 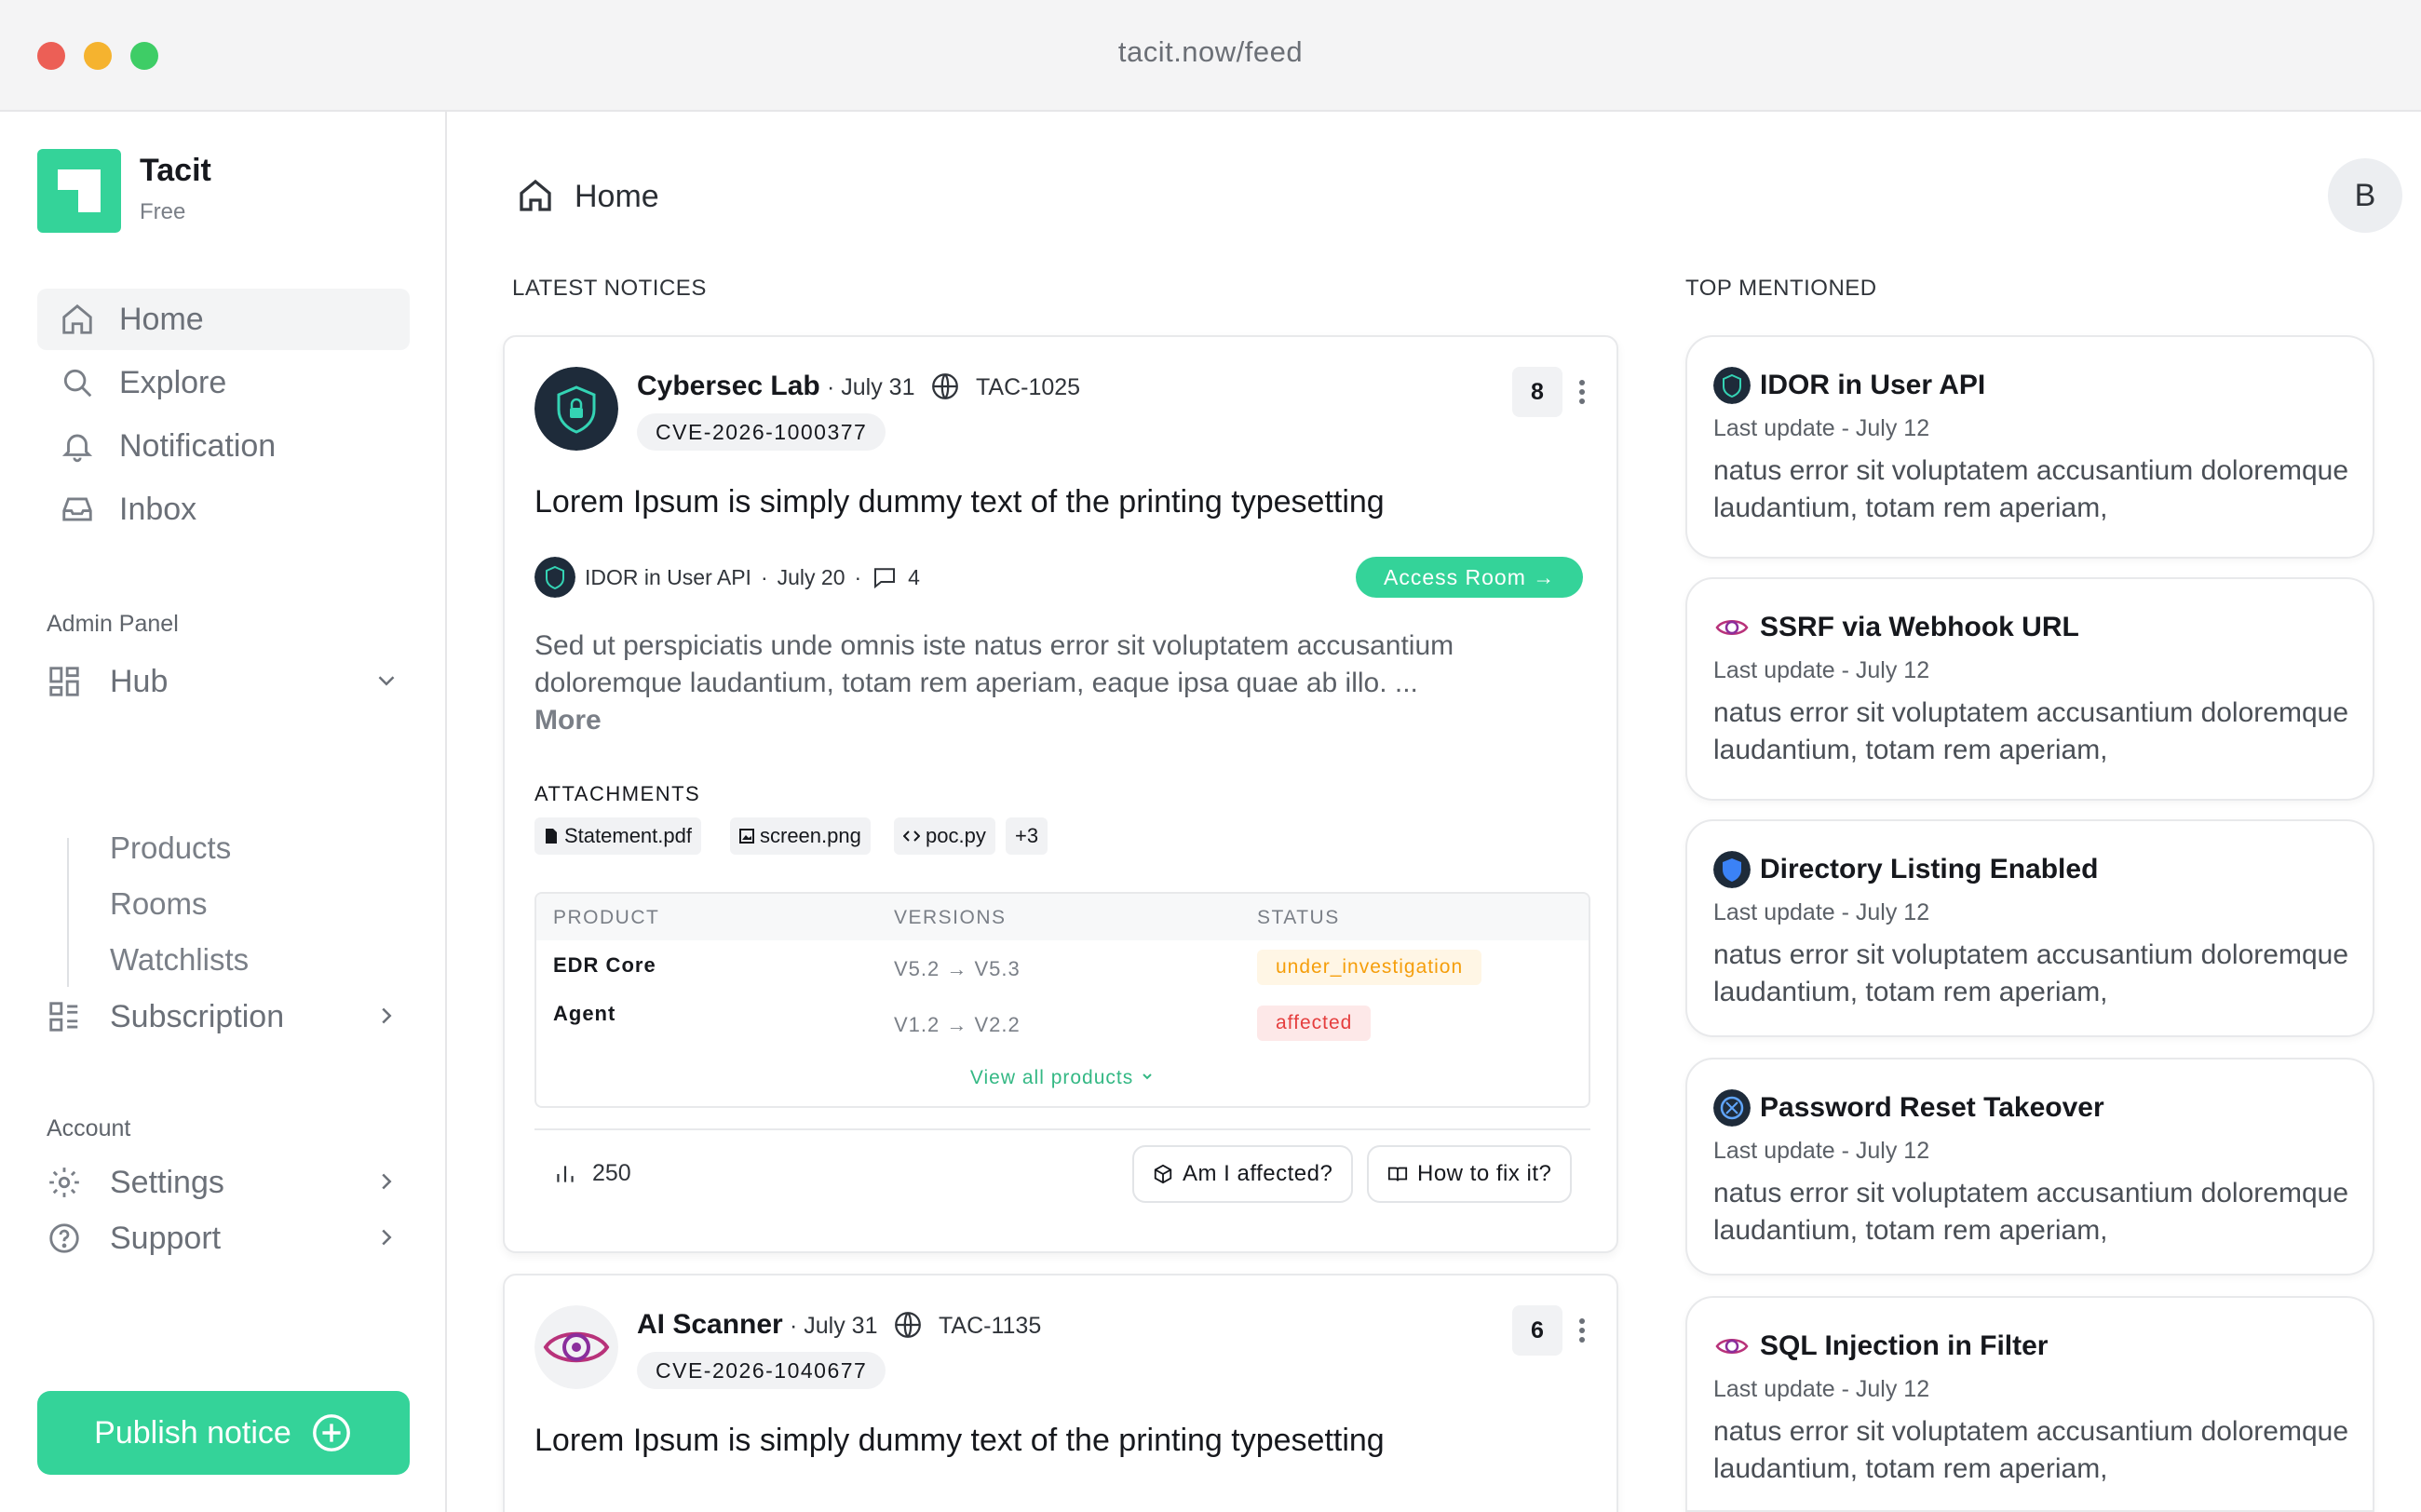 What do you see at coordinates (1027, 836) in the screenshot?
I see `more-attachments-chip: +3` at bounding box center [1027, 836].